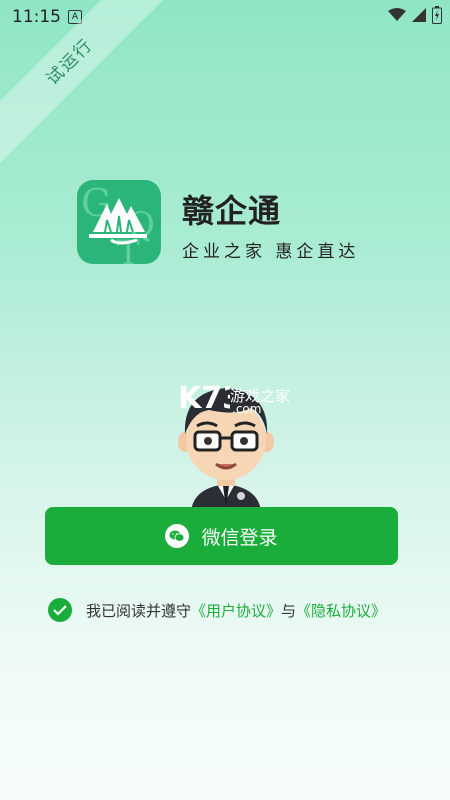  Describe the element at coordinates (239, 537) in the screenshot. I see `wechat-login-label: 微信登录` at that location.